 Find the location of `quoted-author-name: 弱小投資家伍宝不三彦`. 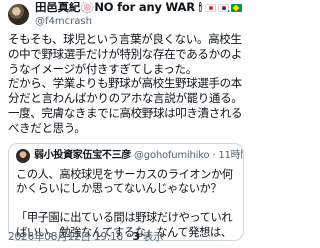

quoted-author-name: 弱小投資家伍宝不三彦 is located at coordinates (82, 155).